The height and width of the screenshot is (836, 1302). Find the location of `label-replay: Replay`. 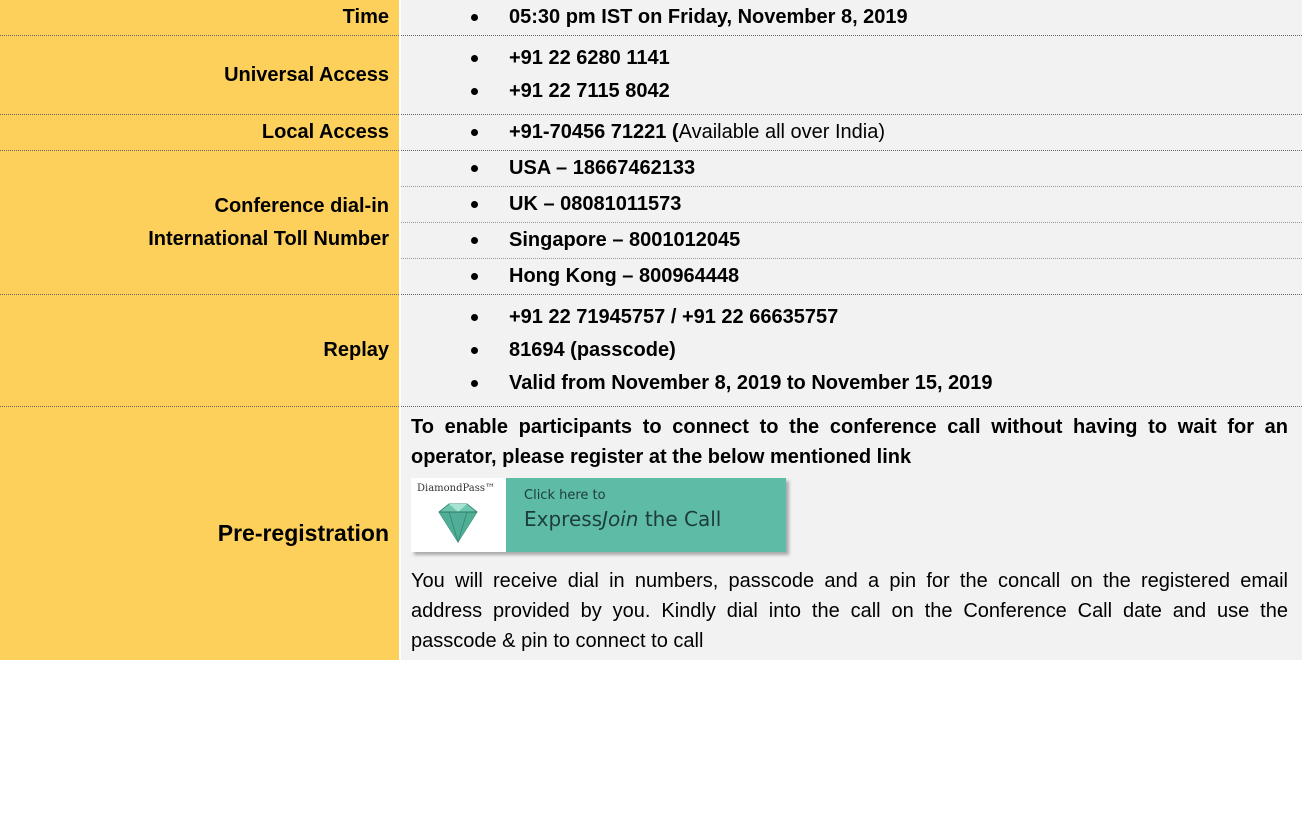

label-replay: Replay is located at coordinates (200, 350).